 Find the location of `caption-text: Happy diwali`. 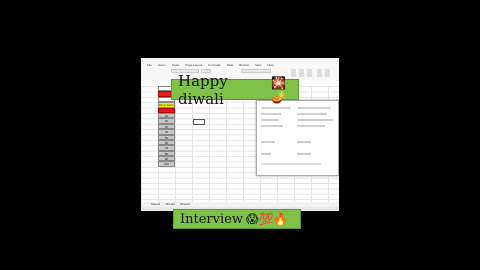

caption-text: Happy diwali is located at coordinates (203, 89).